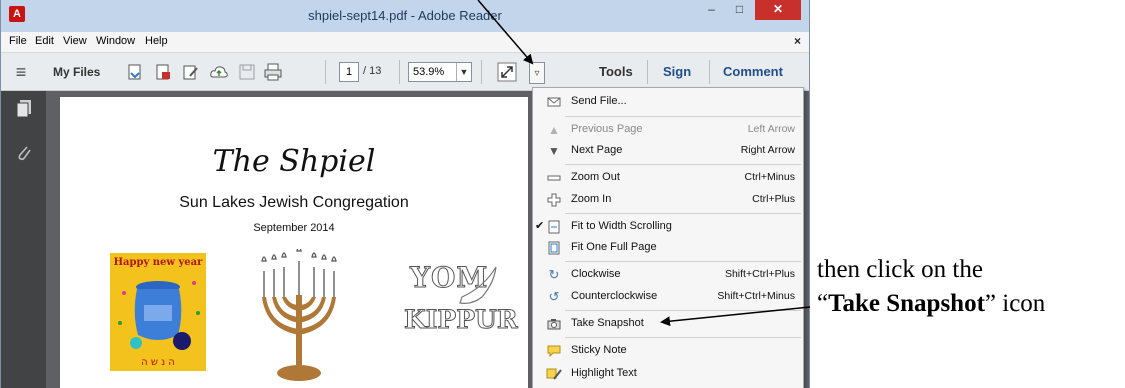  Describe the element at coordinates (604, 373) in the screenshot. I see `menu-item-label: Highlight Text` at that location.